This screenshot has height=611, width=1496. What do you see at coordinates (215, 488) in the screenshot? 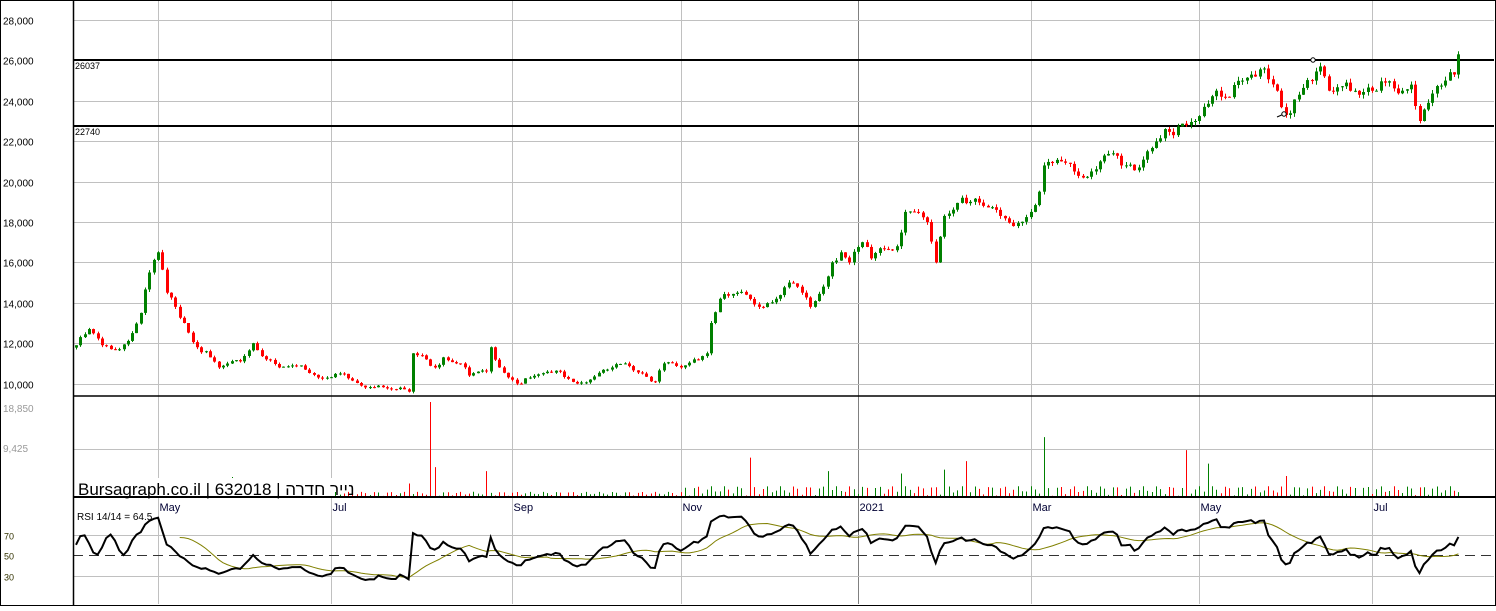
I see `watermark: Bursagraph.co.il | 632018 | נייר חדרה` at bounding box center [215, 488].